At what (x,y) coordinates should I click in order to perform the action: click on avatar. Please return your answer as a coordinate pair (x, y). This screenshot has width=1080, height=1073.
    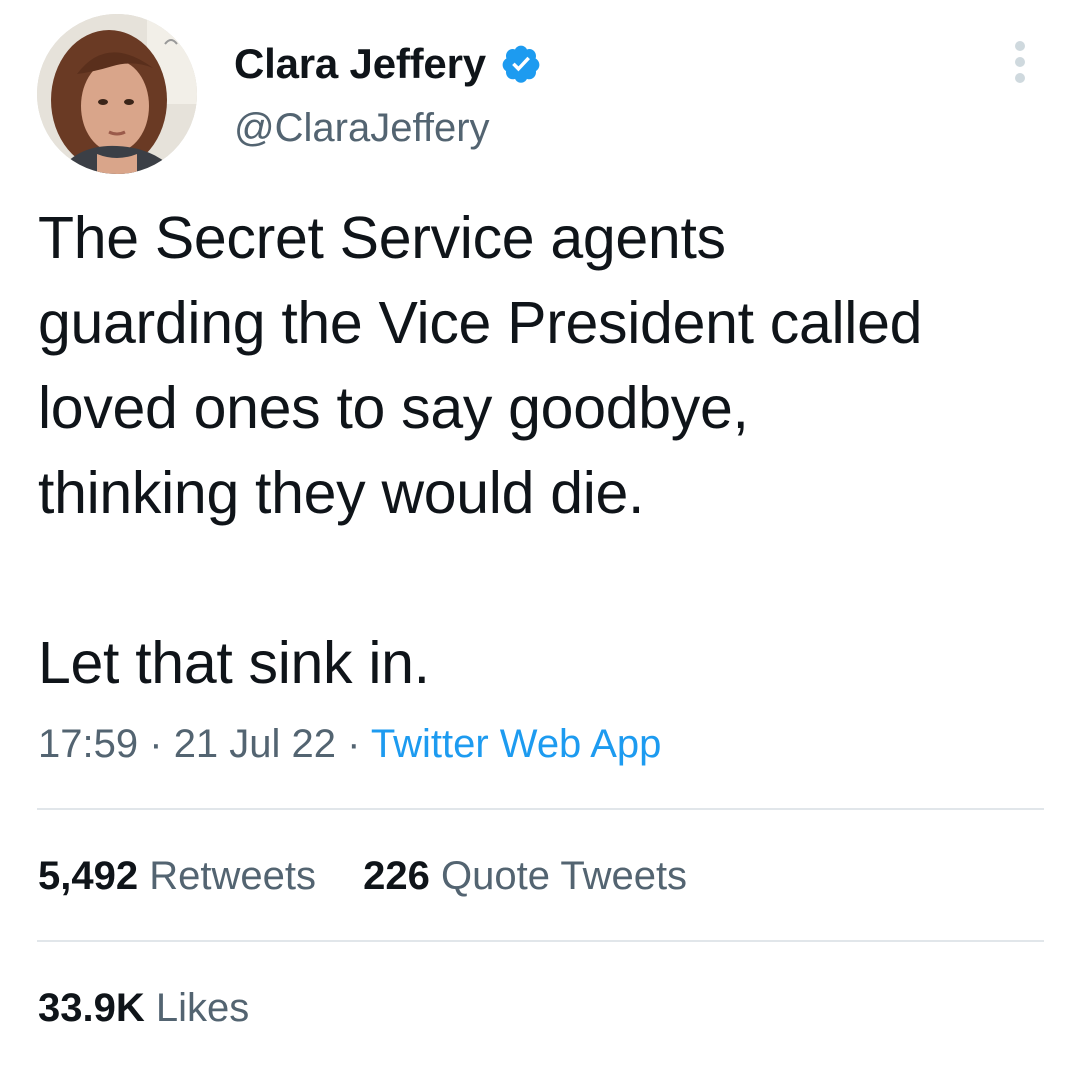
    Looking at the image, I should click on (117, 94).